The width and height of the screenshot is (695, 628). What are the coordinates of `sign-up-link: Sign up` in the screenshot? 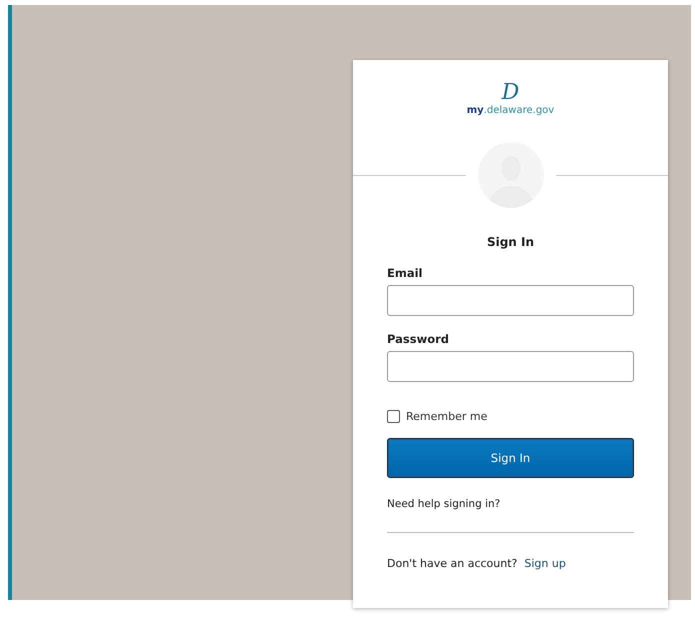 It's located at (545, 563).